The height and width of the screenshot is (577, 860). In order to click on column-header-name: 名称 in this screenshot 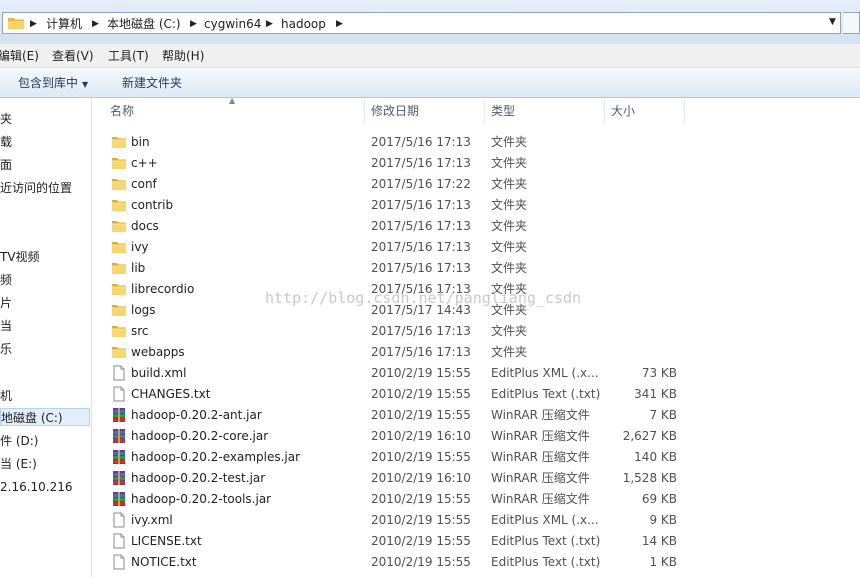, I will do `click(122, 111)`.